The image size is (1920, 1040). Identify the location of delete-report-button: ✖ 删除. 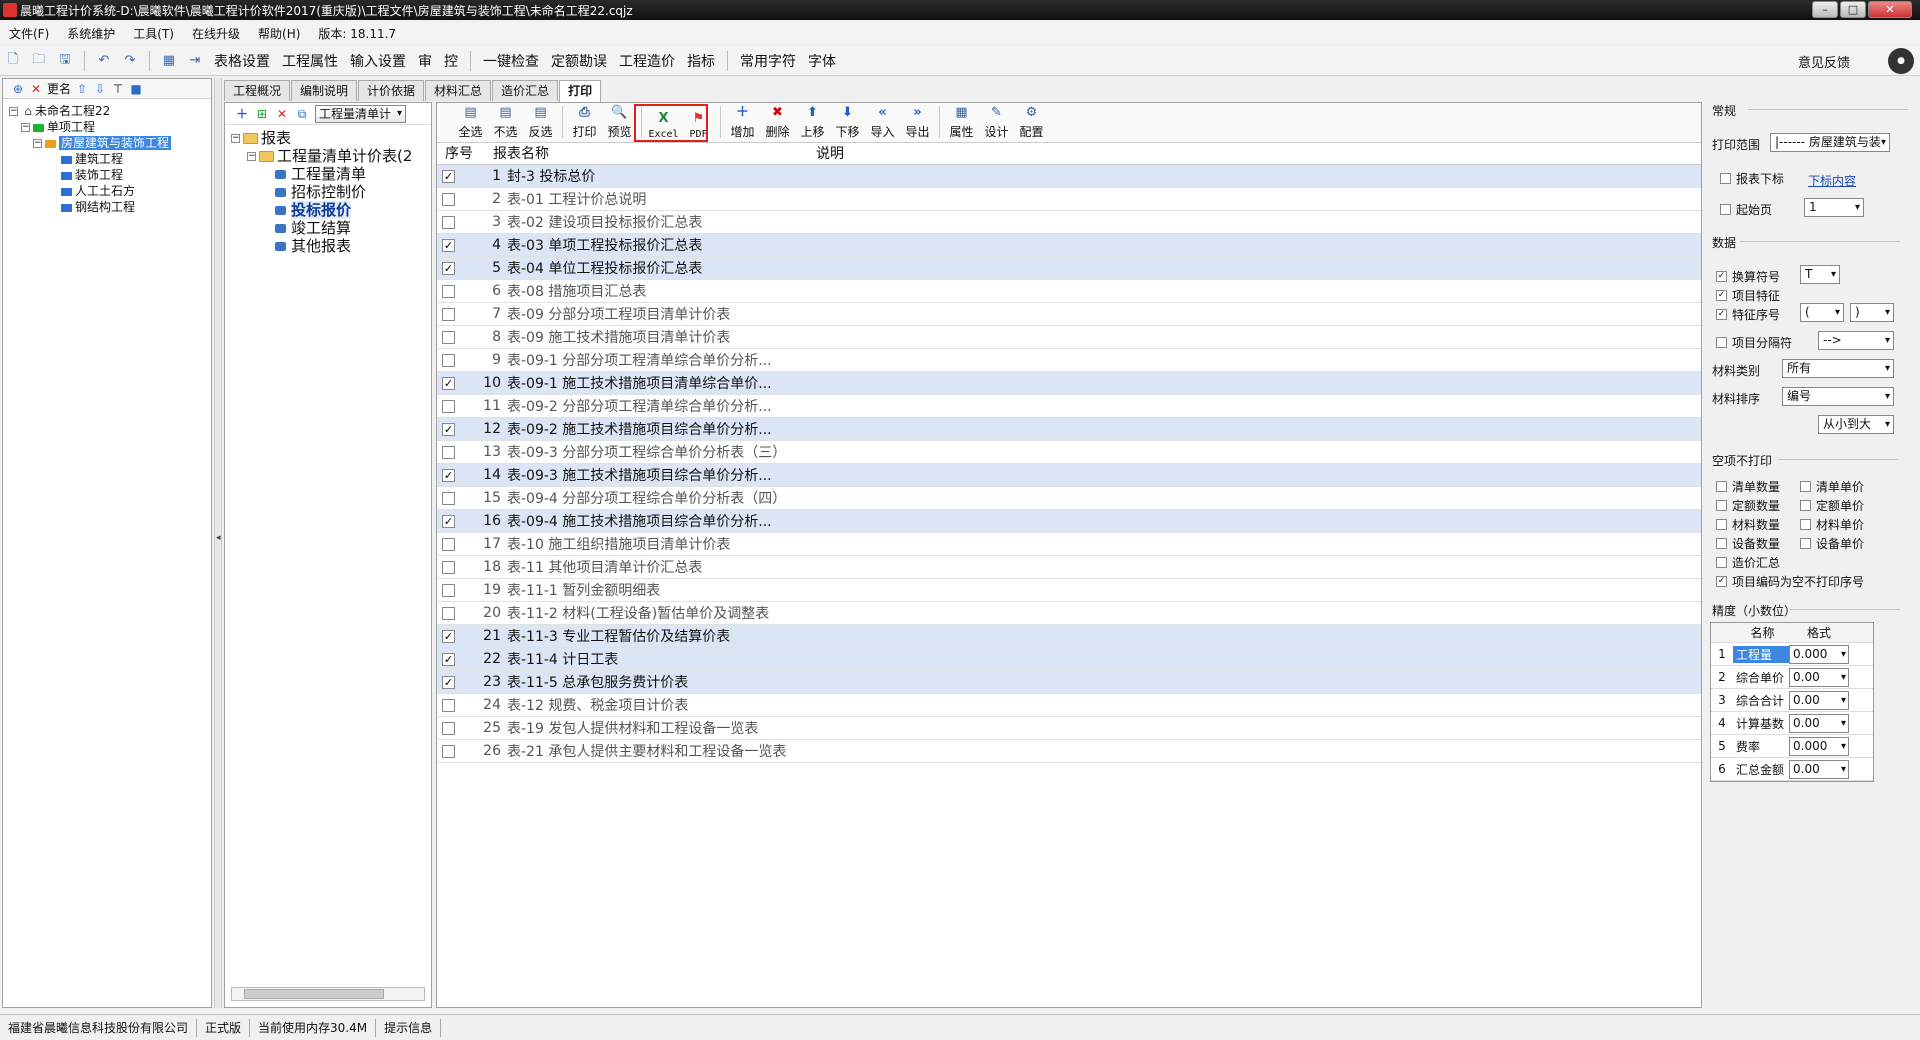
(777, 123).